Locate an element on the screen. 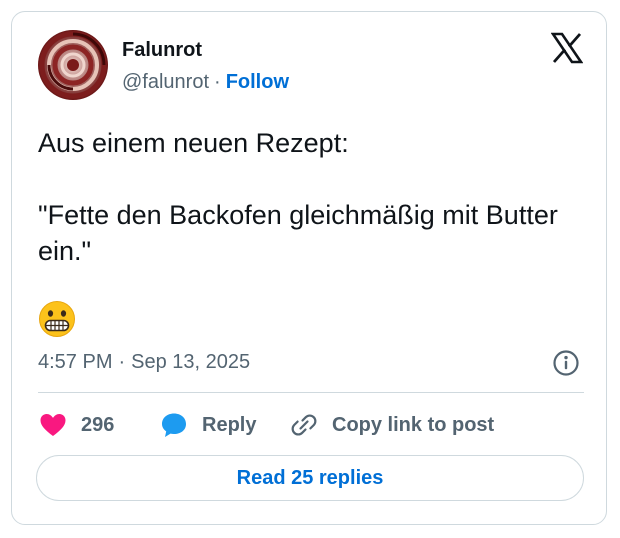 The height and width of the screenshot is (538, 620). post-timestamp: 4:57 PM · Sep 13, 2025 is located at coordinates (144, 362).